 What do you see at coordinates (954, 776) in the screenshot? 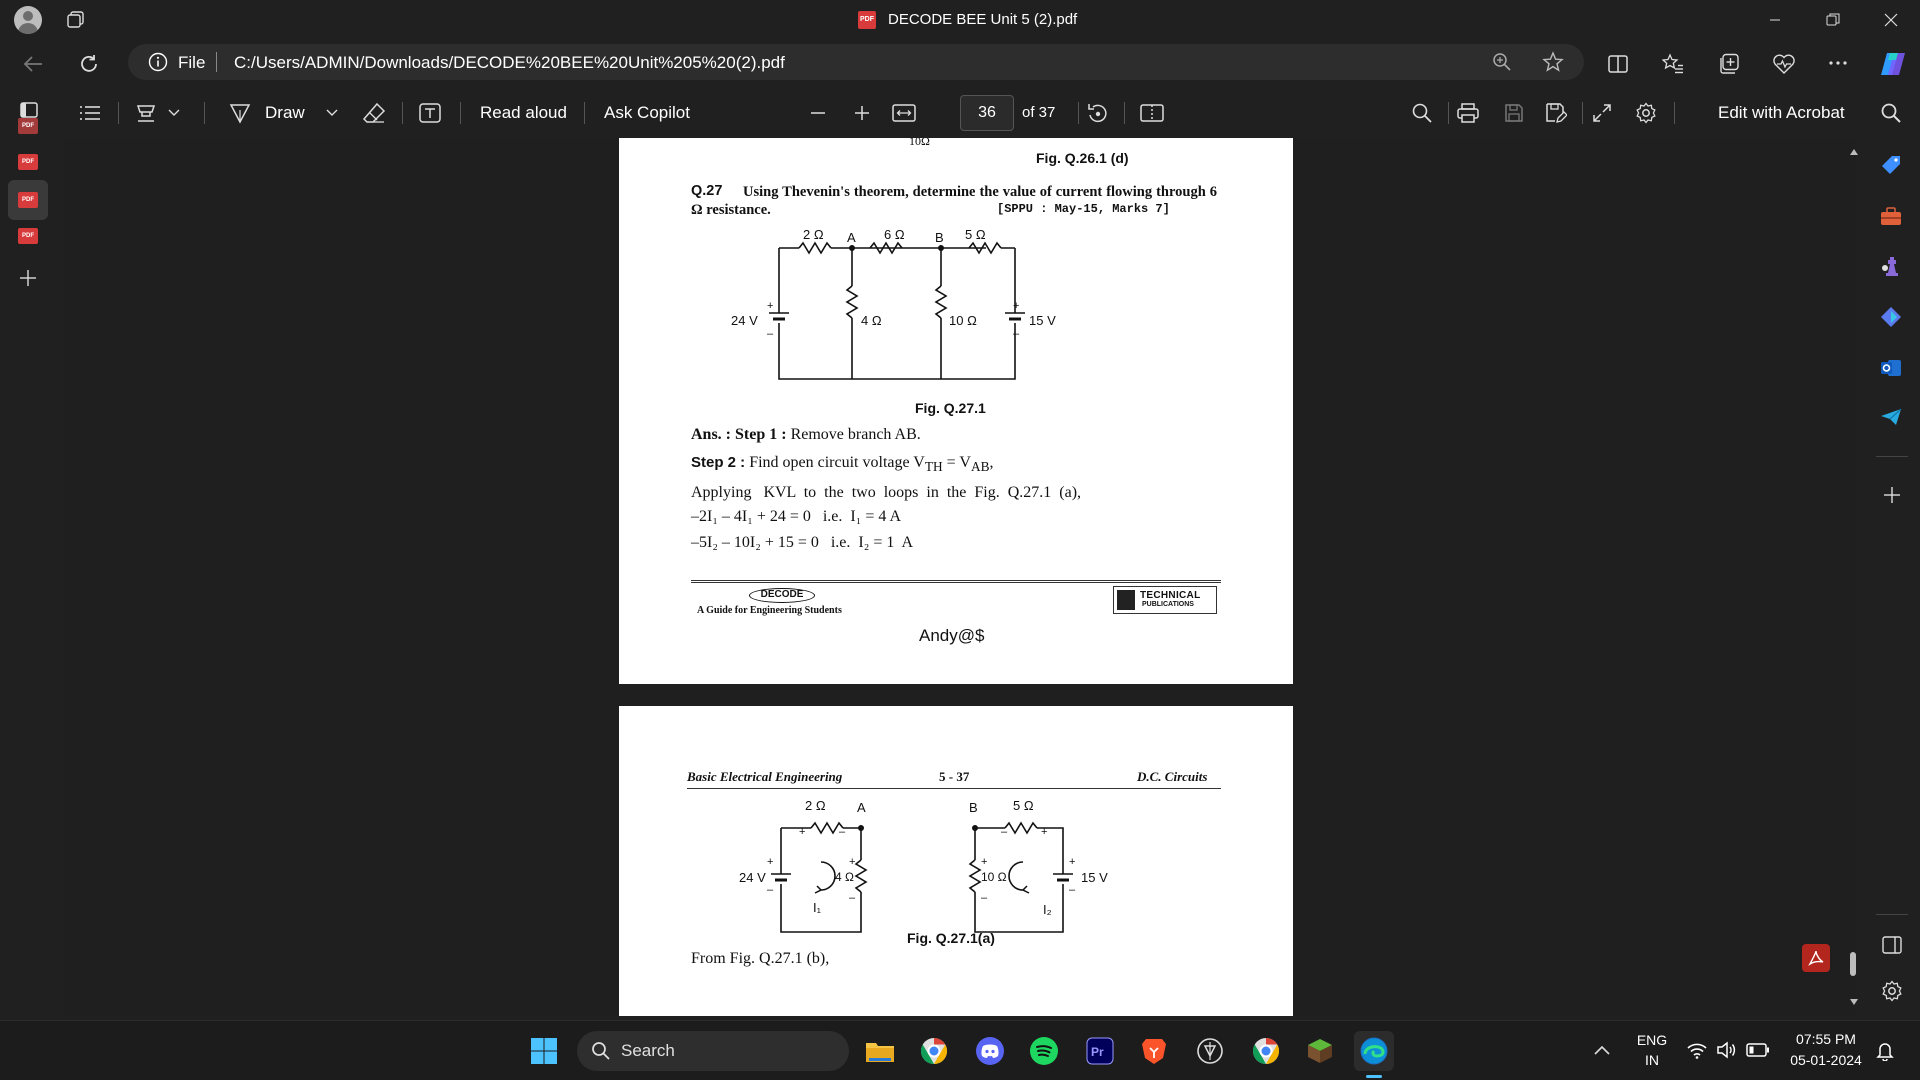
I see `page-header-center: 5 - 37` at bounding box center [954, 776].